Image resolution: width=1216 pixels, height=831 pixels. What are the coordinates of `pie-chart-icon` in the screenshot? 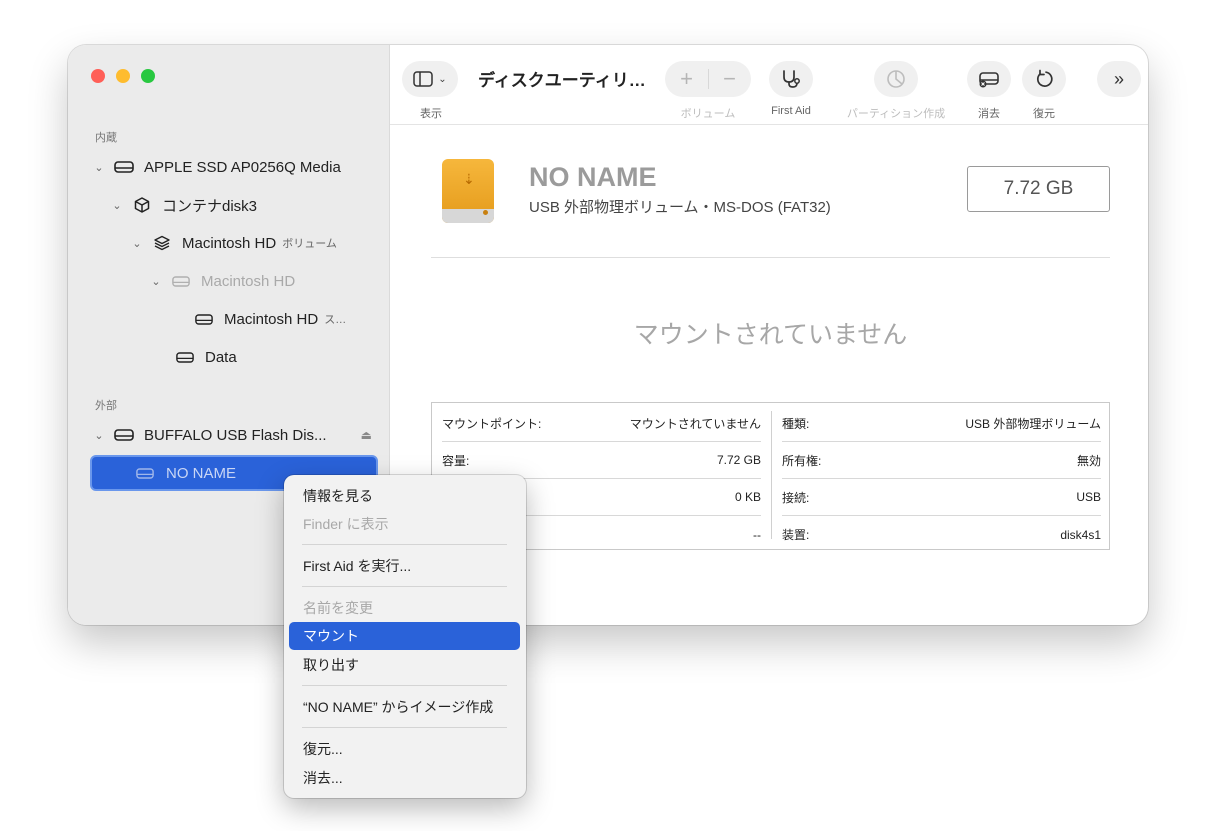 It's located at (896, 79).